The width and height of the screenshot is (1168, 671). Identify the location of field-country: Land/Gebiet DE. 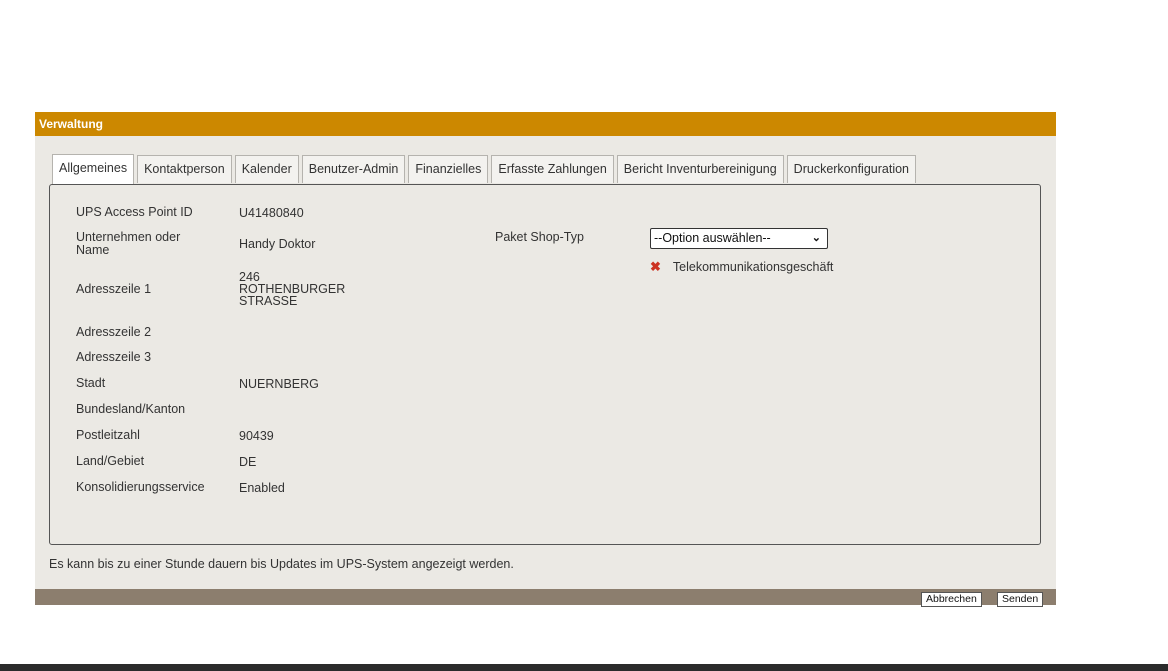
(166, 461).